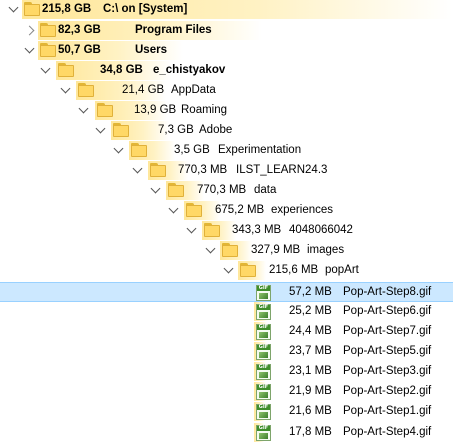  What do you see at coordinates (143, 90) in the screenshot?
I see `item-size: 21,4 GB` at bounding box center [143, 90].